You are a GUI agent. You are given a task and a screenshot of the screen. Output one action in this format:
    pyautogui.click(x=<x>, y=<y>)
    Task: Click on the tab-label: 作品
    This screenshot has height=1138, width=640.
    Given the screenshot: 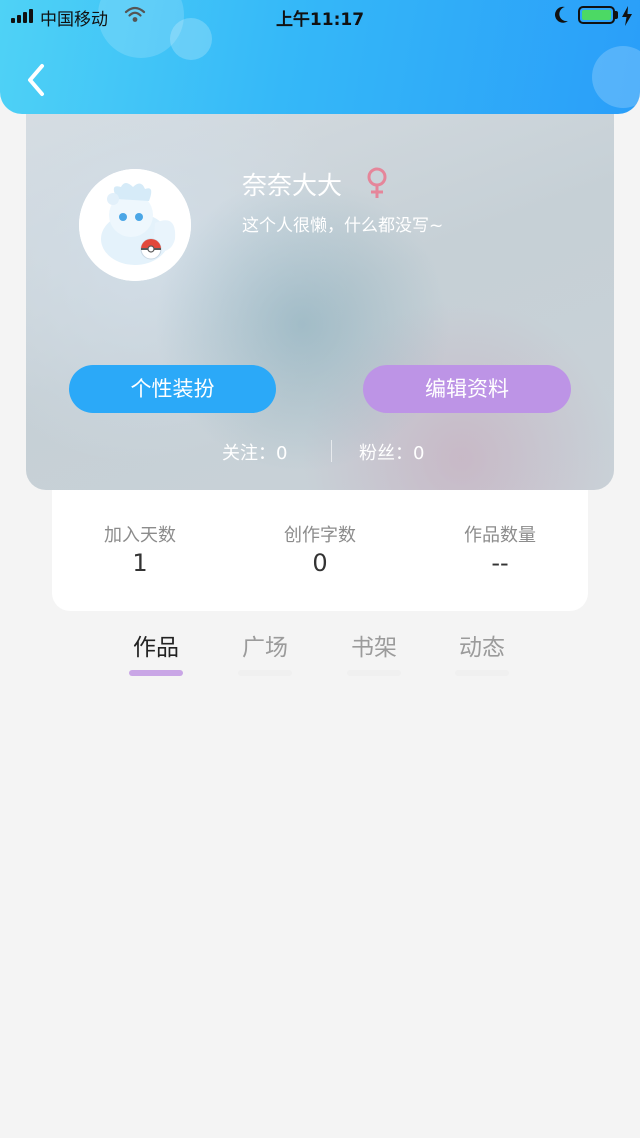 What is the action you would take?
    pyautogui.click(x=156, y=648)
    